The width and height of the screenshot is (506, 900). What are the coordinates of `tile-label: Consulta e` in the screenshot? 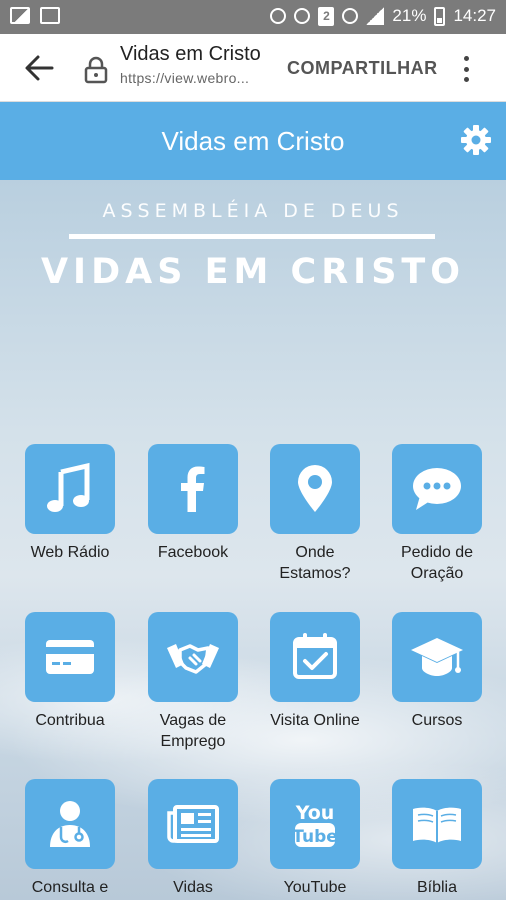 It's located at (70, 887).